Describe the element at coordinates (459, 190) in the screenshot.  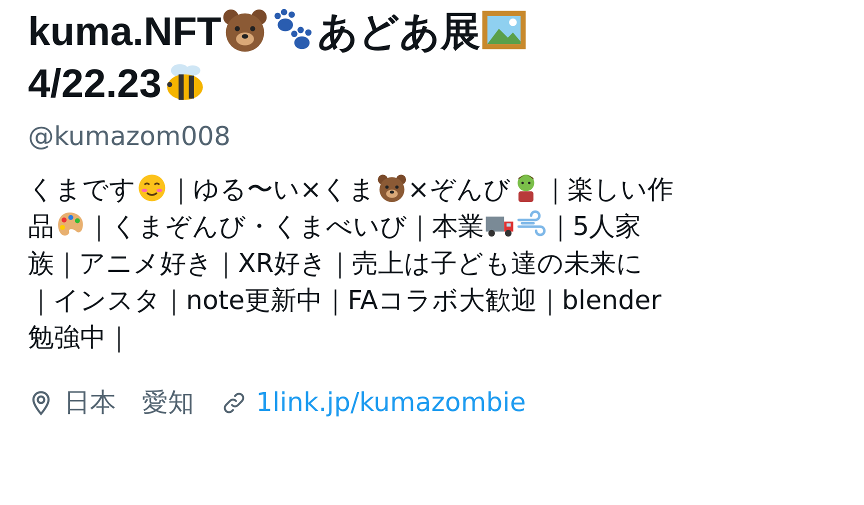
I see `bio-text: ×ぞんび` at that location.